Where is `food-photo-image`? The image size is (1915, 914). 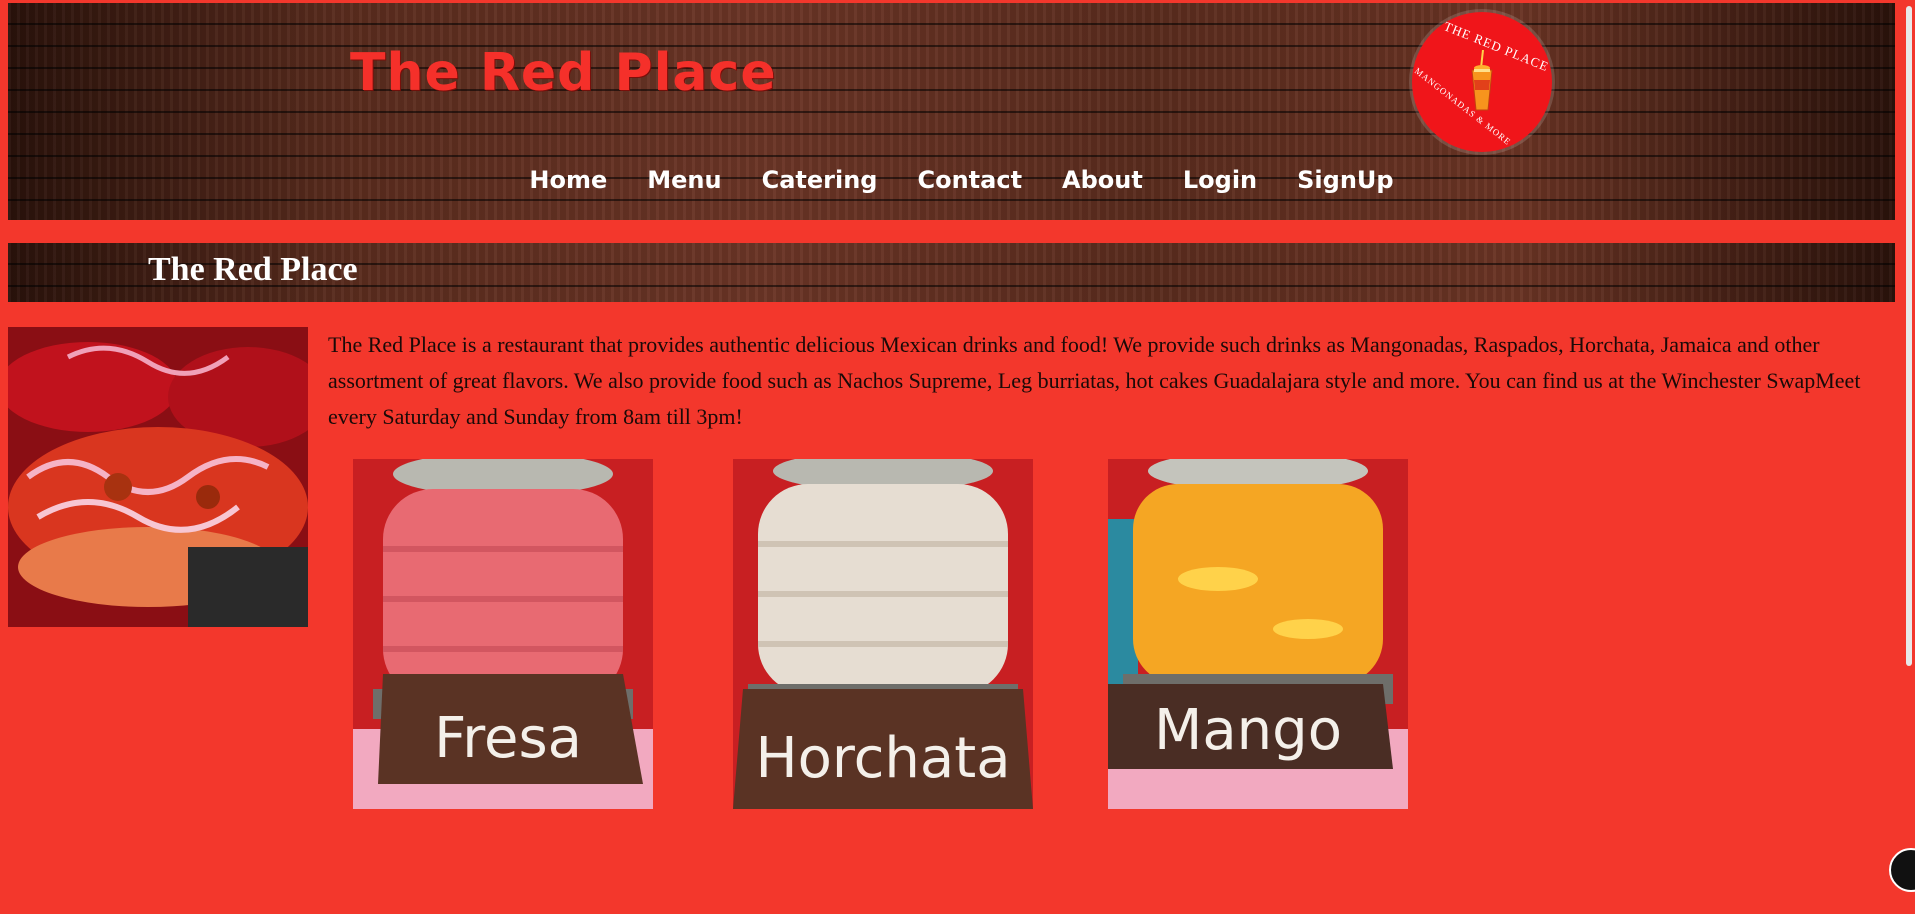
food-photo-image is located at coordinates (158, 477).